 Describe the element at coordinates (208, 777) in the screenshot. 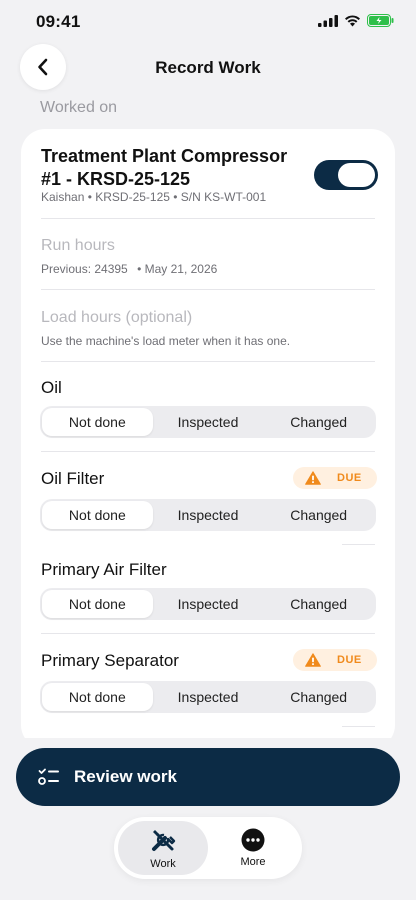

I see `review-work-button: Review work` at that location.